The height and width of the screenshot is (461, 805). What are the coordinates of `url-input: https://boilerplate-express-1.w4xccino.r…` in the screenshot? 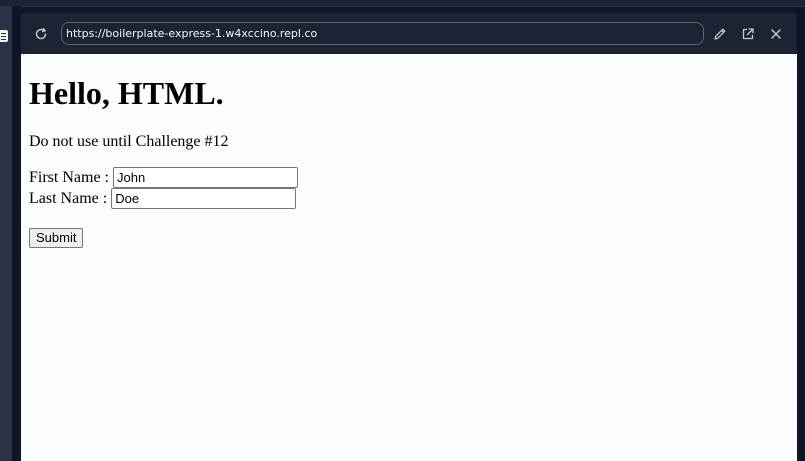 It's located at (382, 33).